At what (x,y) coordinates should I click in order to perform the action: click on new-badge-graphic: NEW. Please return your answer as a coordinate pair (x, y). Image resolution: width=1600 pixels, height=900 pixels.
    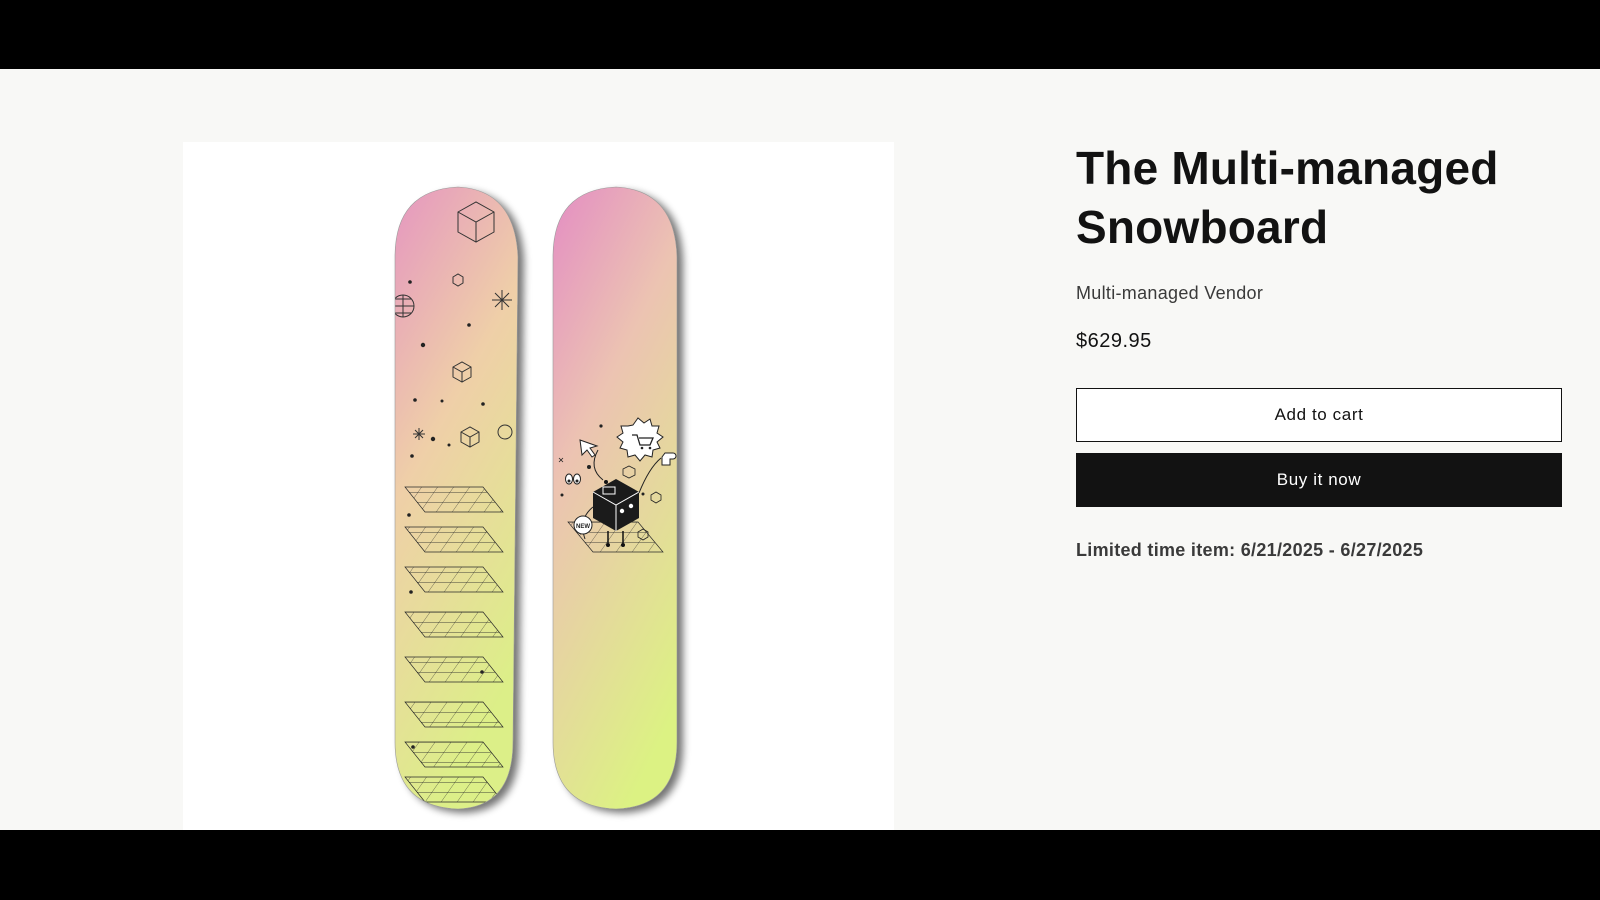
    Looking at the image, I should click on (583, 525).